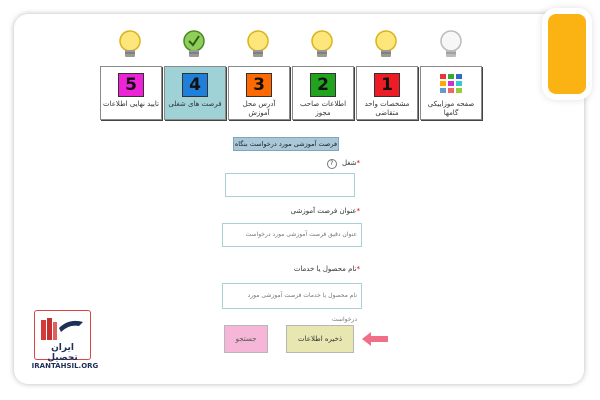  Describe the element at coordinates (451, 83) in the screenshot. I see `grid-icon` at that location.